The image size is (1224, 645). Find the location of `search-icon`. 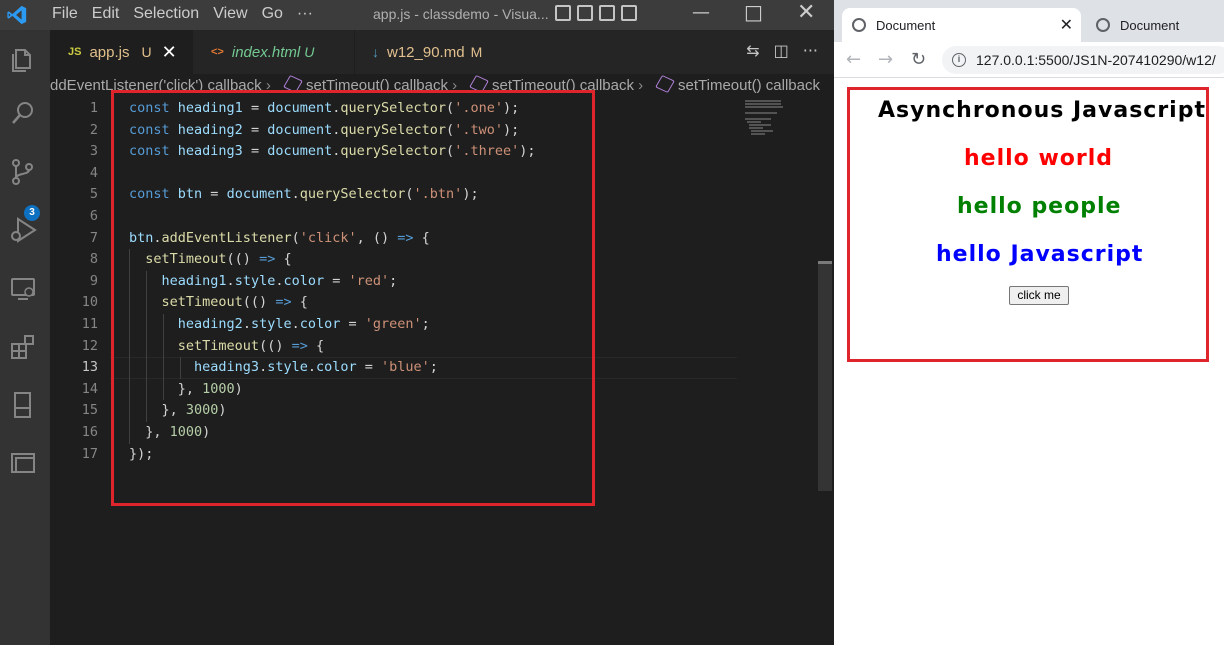

search-icon is located at coordinates (23, 113).